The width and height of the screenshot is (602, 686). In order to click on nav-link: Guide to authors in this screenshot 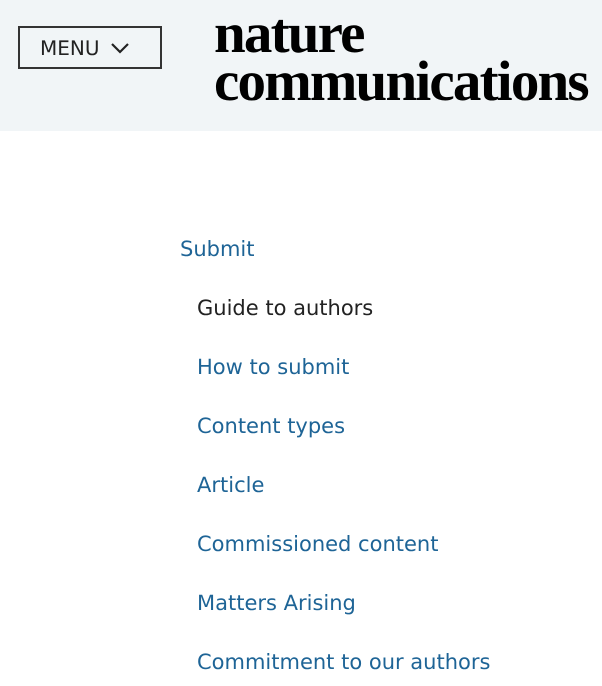, I will do `click(285, 308)`.